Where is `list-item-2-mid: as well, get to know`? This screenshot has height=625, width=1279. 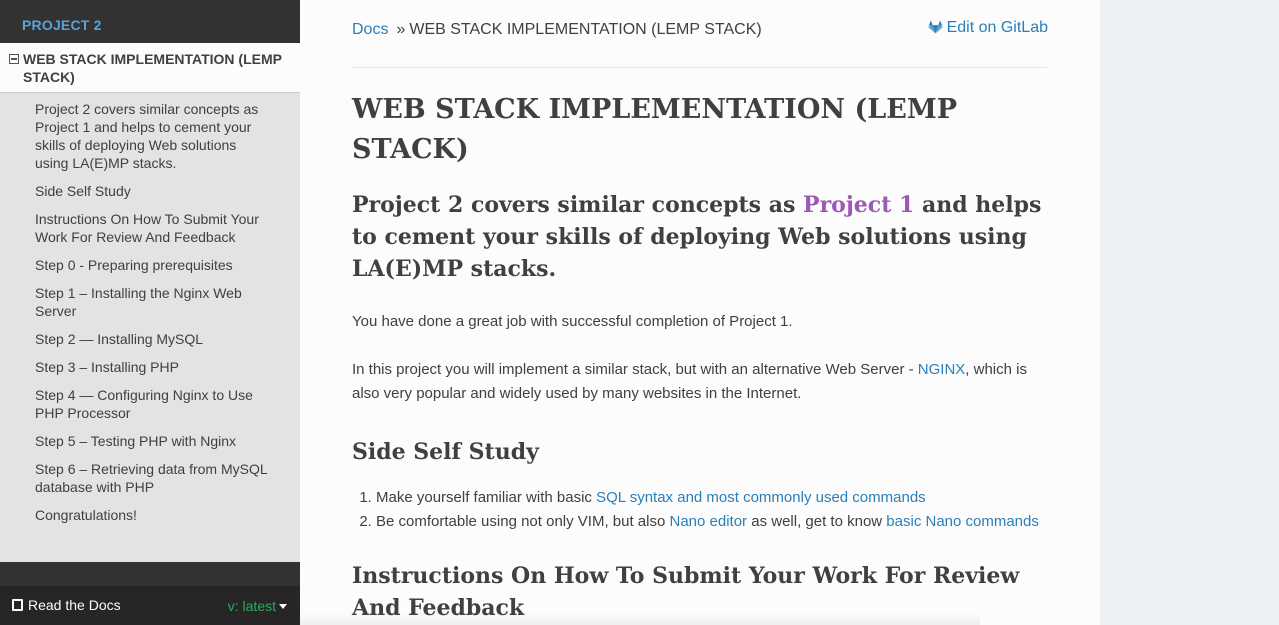 list-item-2-mid: as well, get to know is located at coordinates (817, 521).